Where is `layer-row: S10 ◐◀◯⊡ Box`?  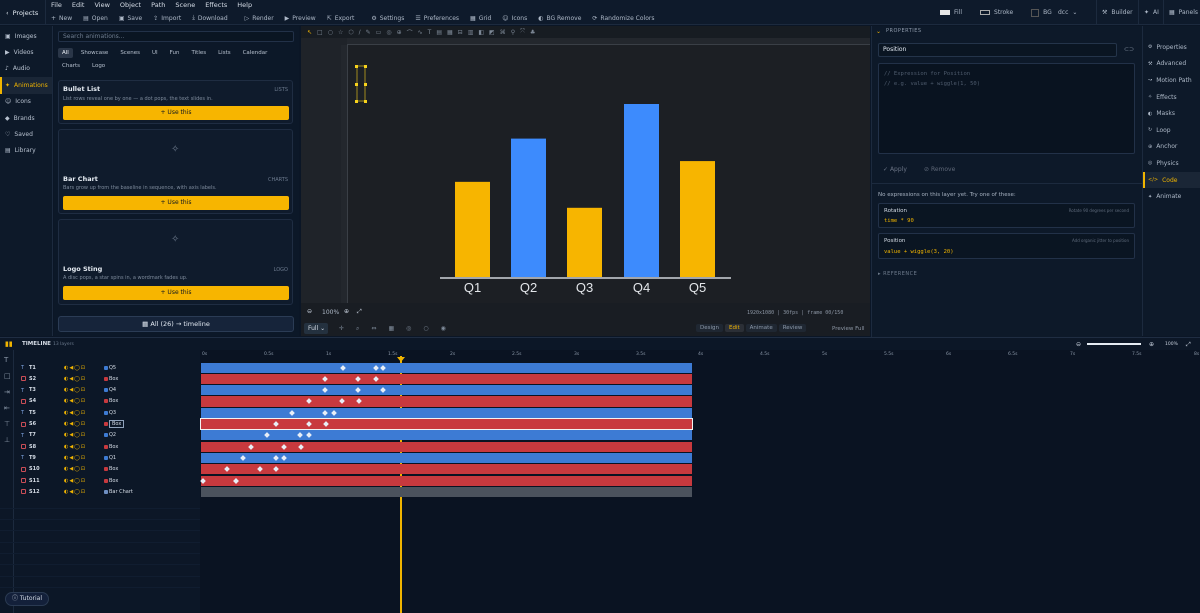 layer-row: S10 ◐◀◯⊡ Box is located at coordinates (100, 469).